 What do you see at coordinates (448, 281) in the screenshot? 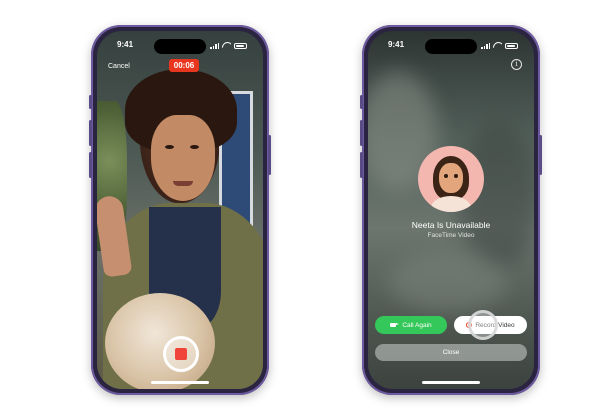
I see `blurred-background` at bounding box center [448, 281].